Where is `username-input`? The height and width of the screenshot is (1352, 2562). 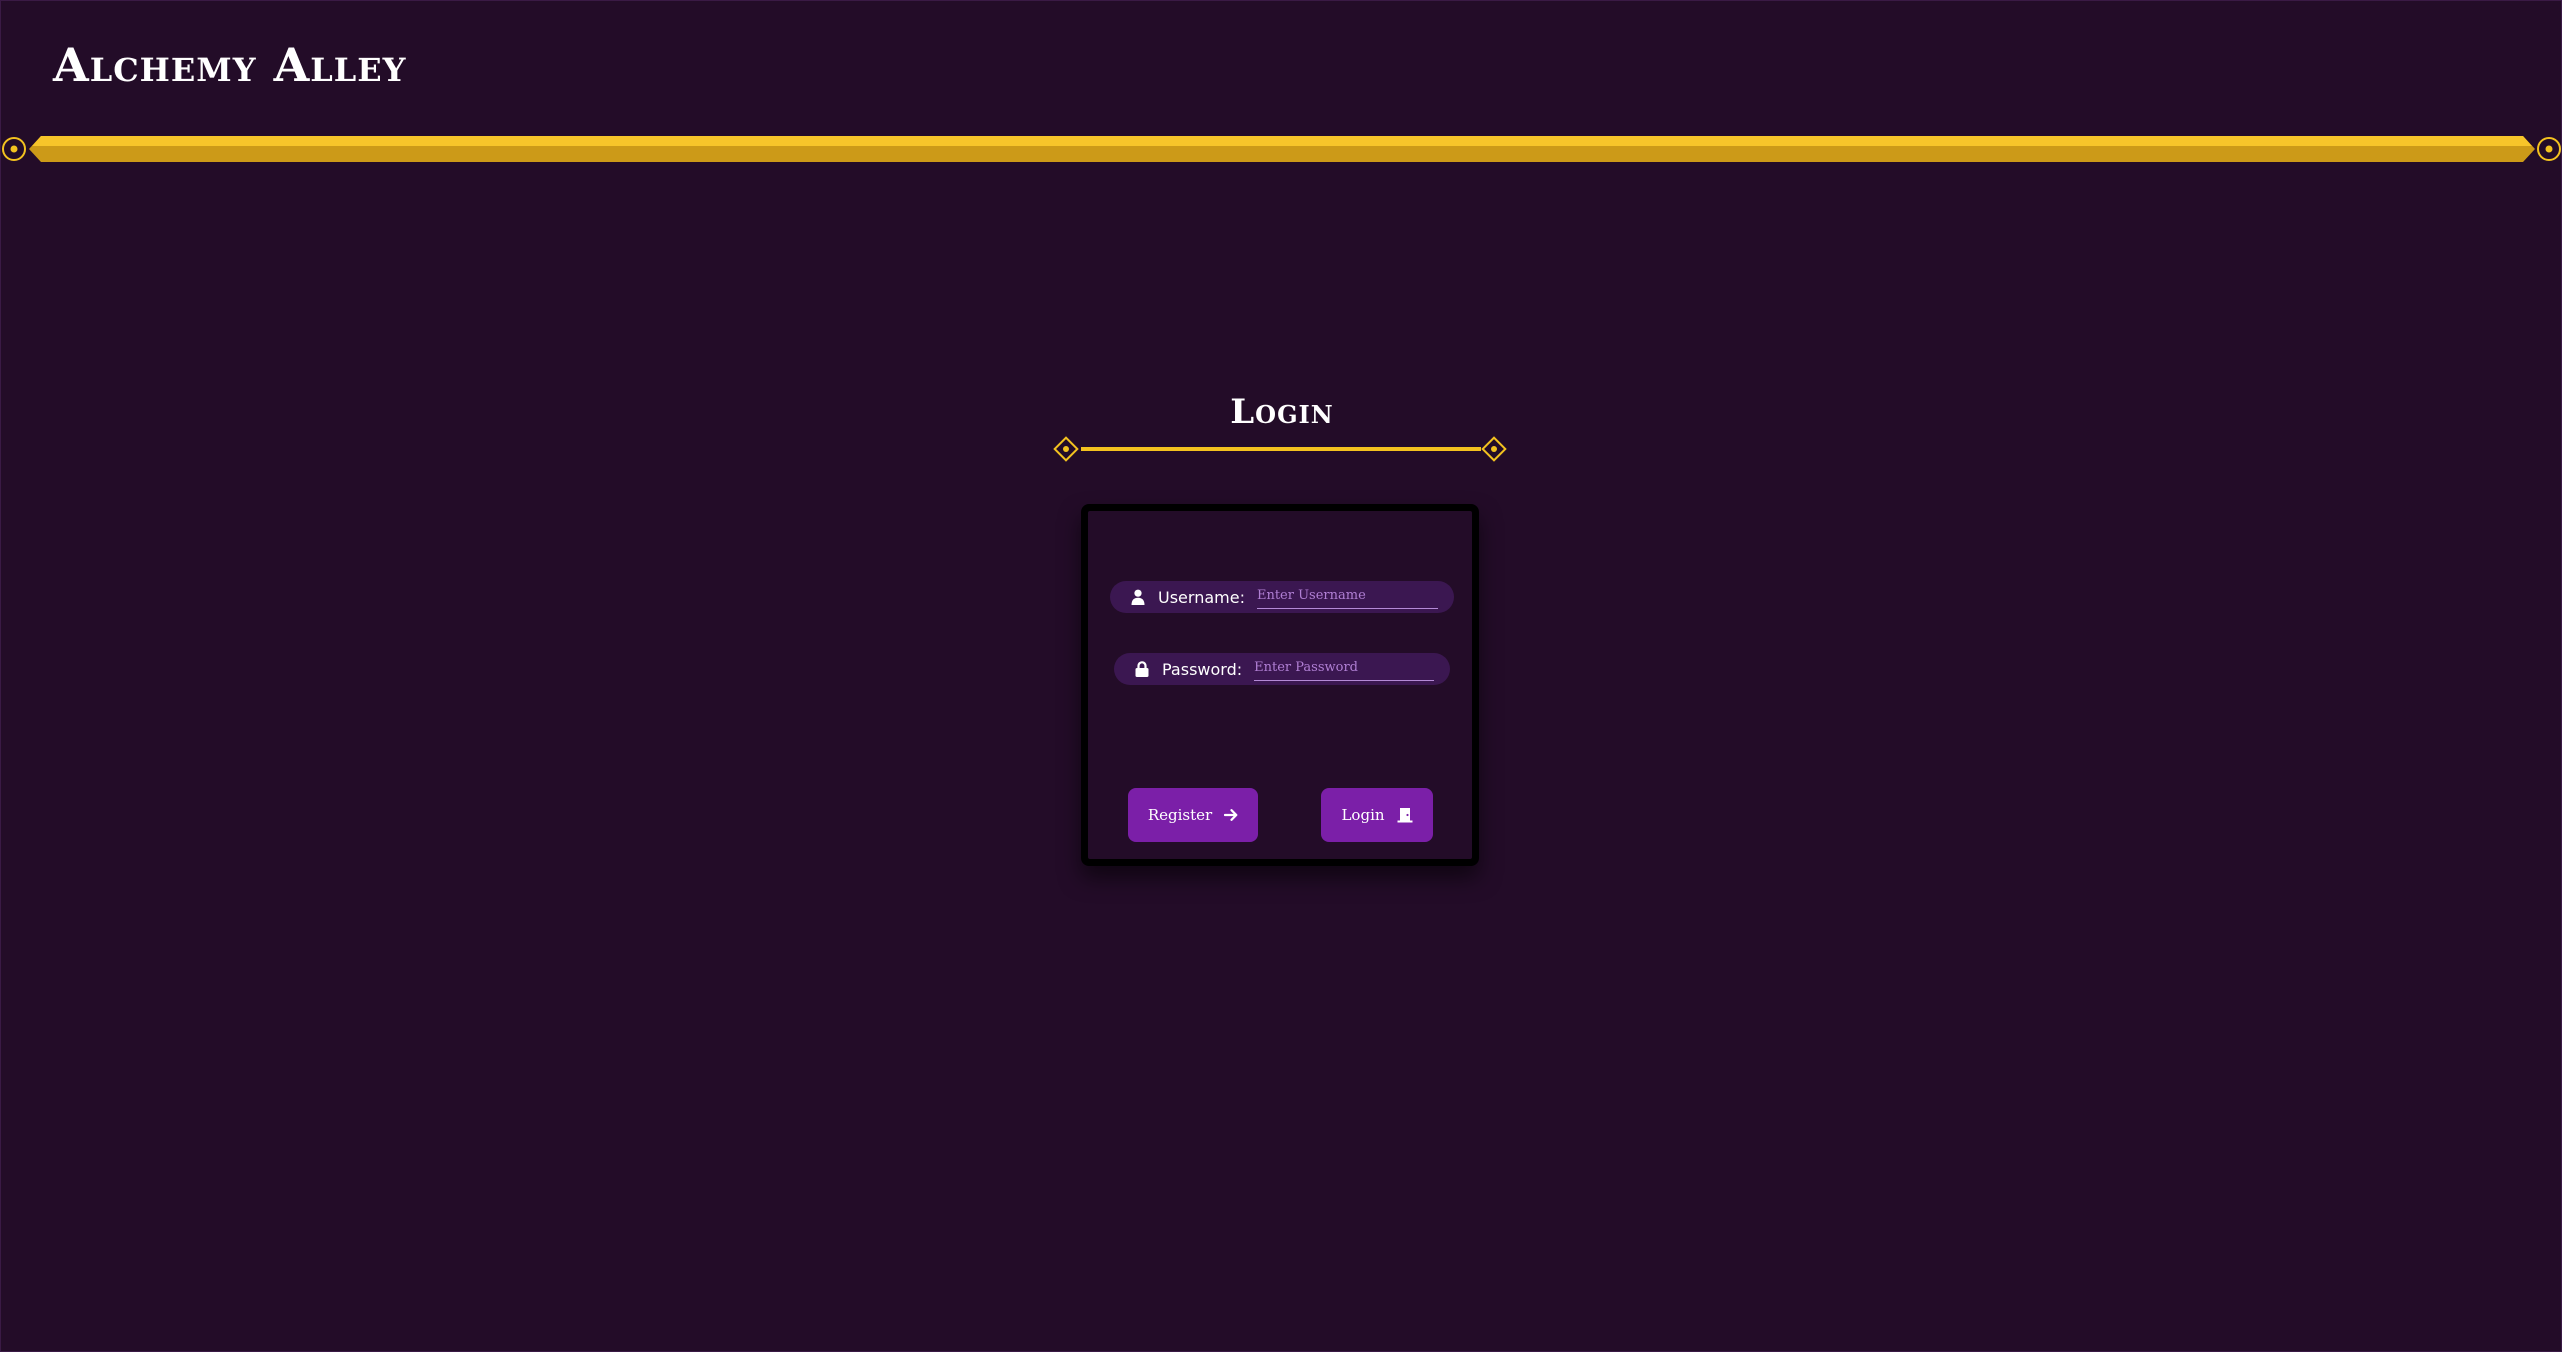
username-input is located at coordinates (1347, 597).